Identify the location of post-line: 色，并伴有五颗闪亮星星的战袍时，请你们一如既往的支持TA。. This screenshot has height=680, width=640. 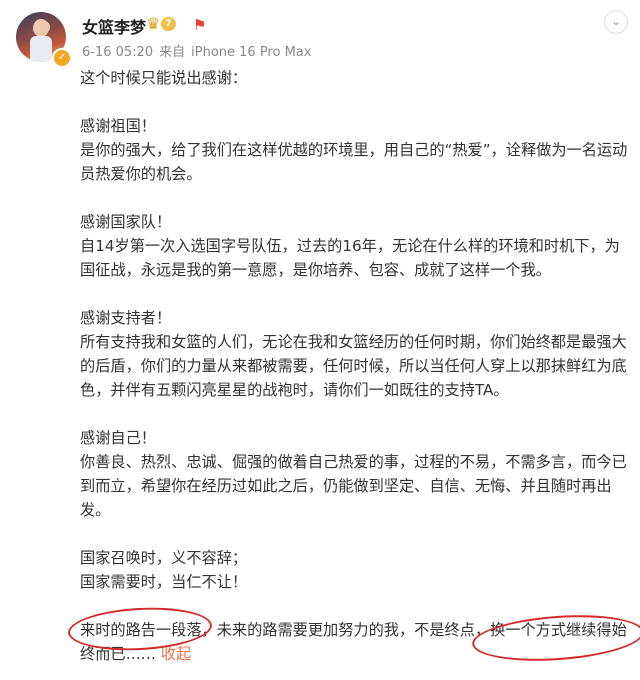
(294, 390).